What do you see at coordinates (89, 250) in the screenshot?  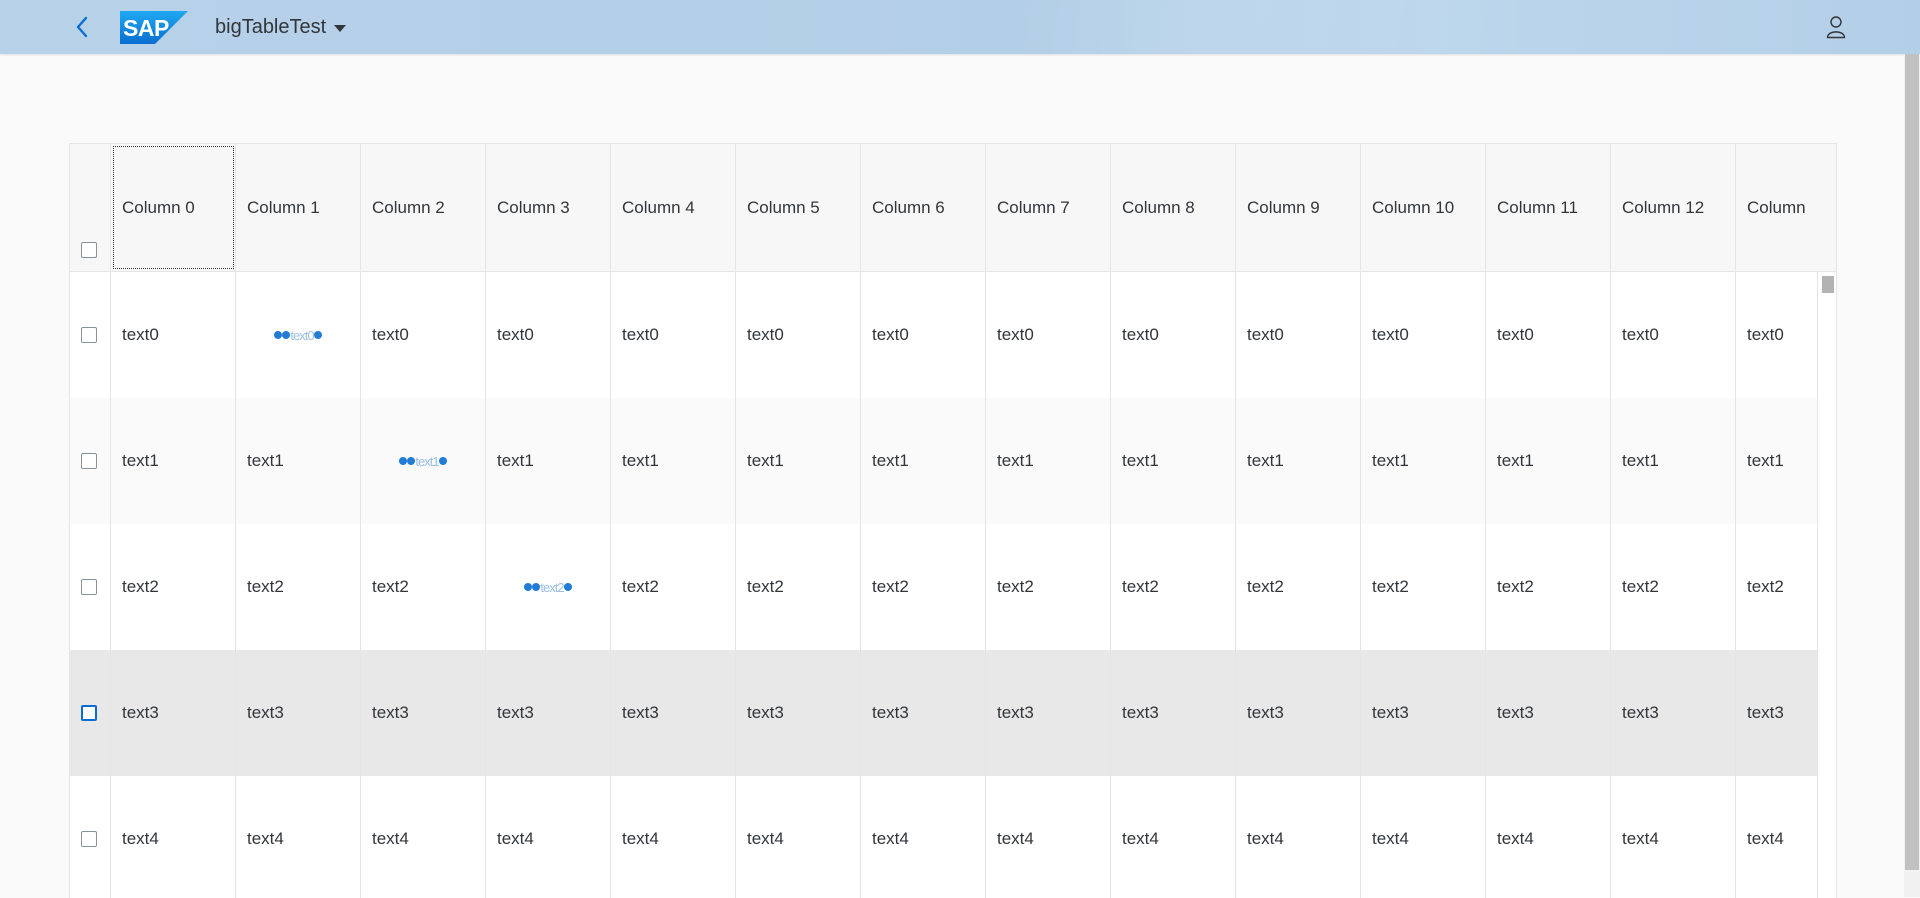 I see `select-all-checkbox` at bounding box center [89, 250].